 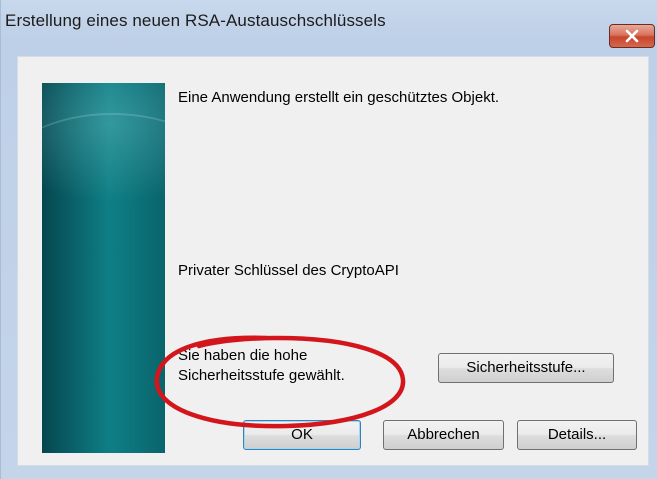 What do you see at coordinates (302, 435) in the screenshot?
I see `ok-button: OK` at bounding box center [302, 435].